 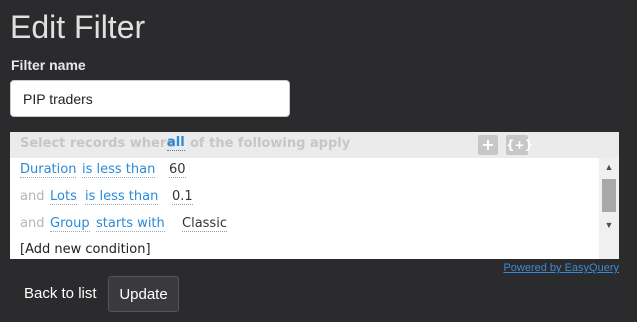 I want to click on filter-name-input, so click(x=150, y=98).